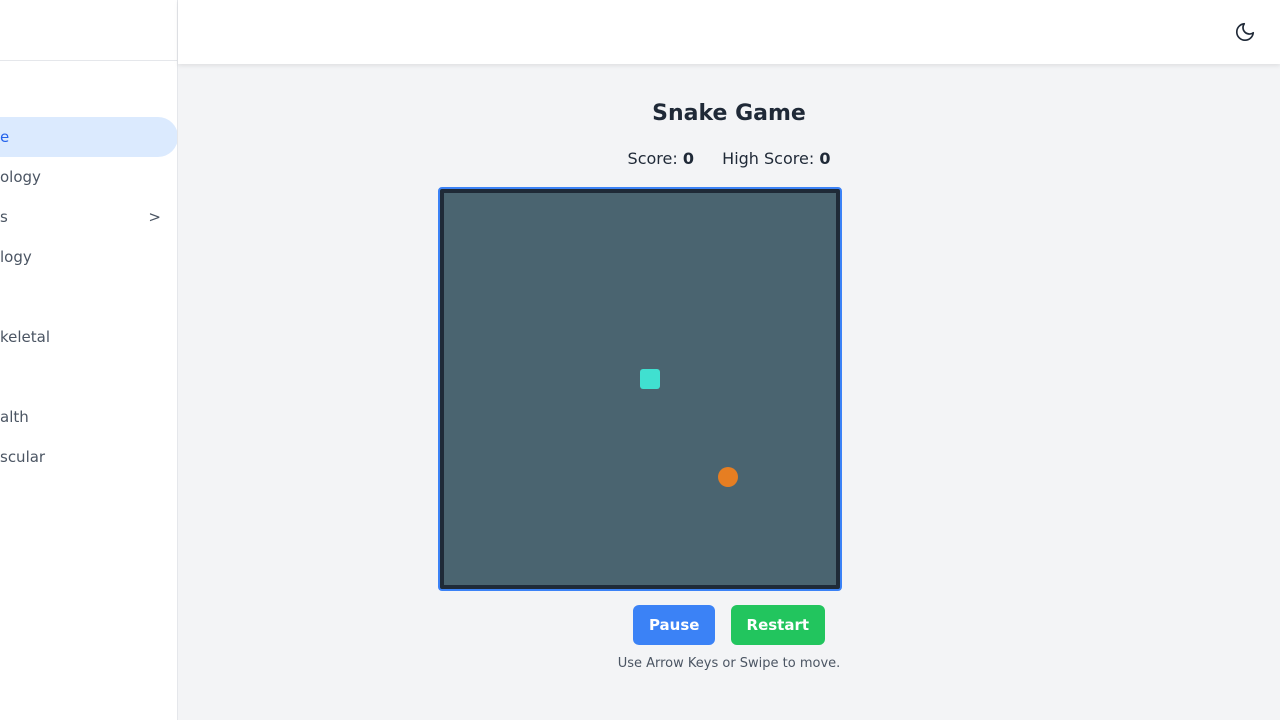 The image size is (1280, 720). I want to click on sidebar-item-label: alth, so click(14, 417).